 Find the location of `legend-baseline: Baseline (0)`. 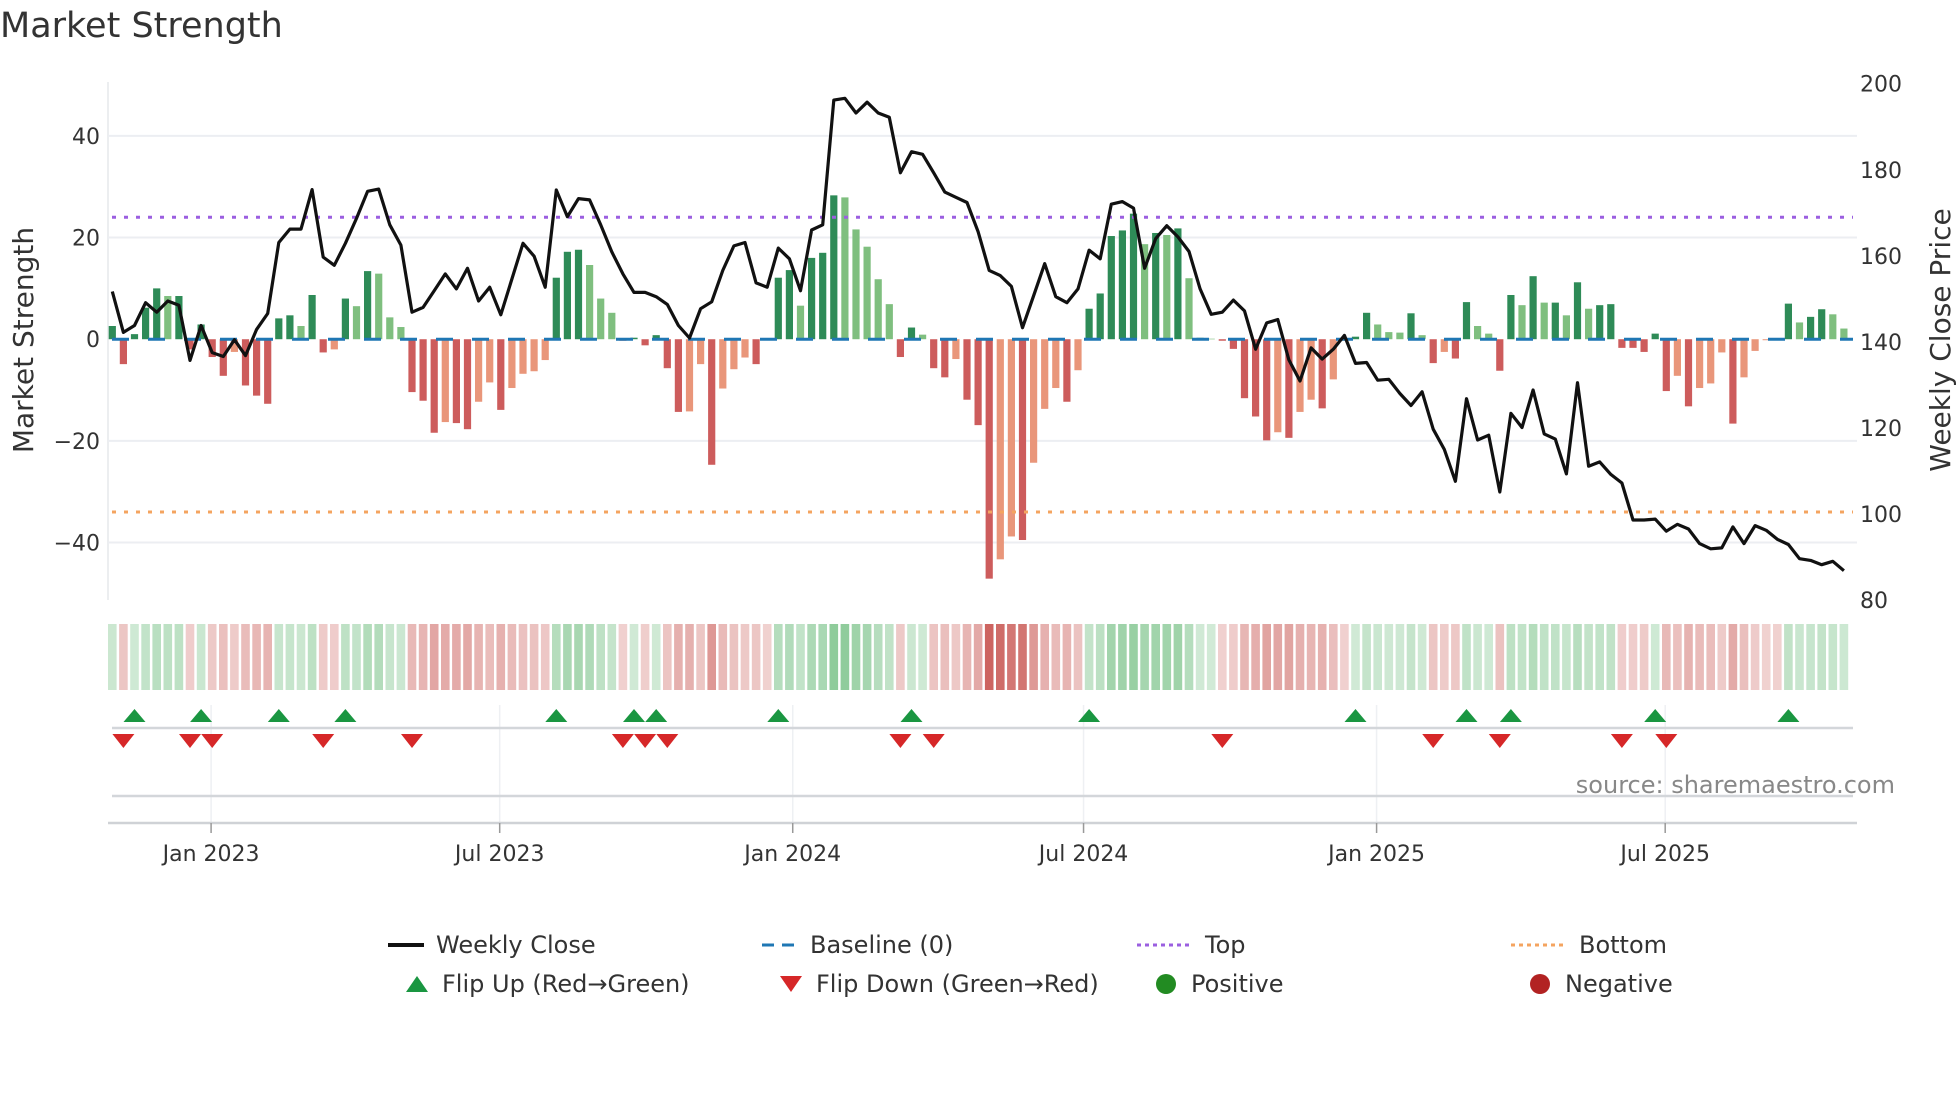

legend-baseline: Baseline (0) is located at coordinates (857, 945).